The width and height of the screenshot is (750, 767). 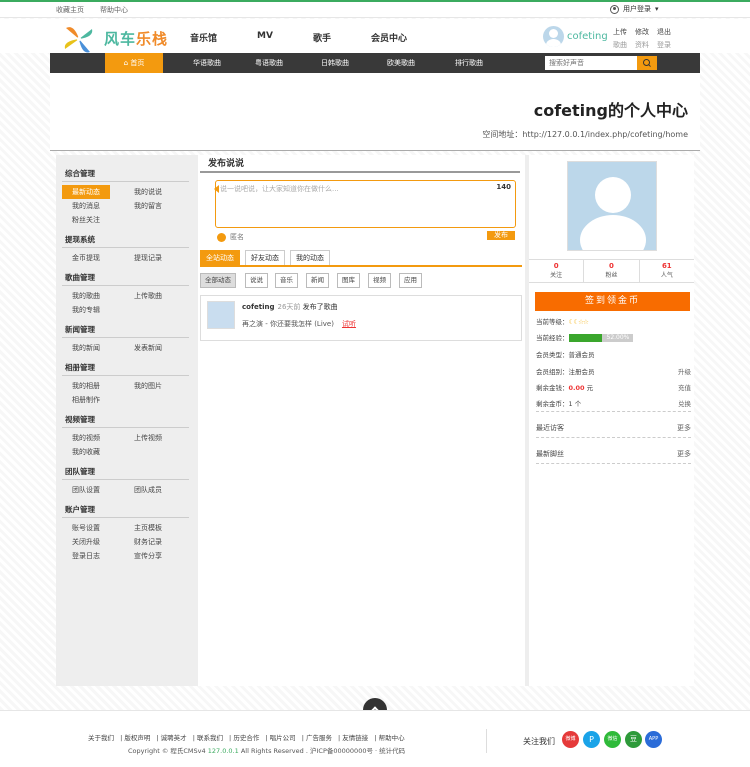 I want to click on sidebar-item-share: 宣传分享, so click(x=148, y=556).